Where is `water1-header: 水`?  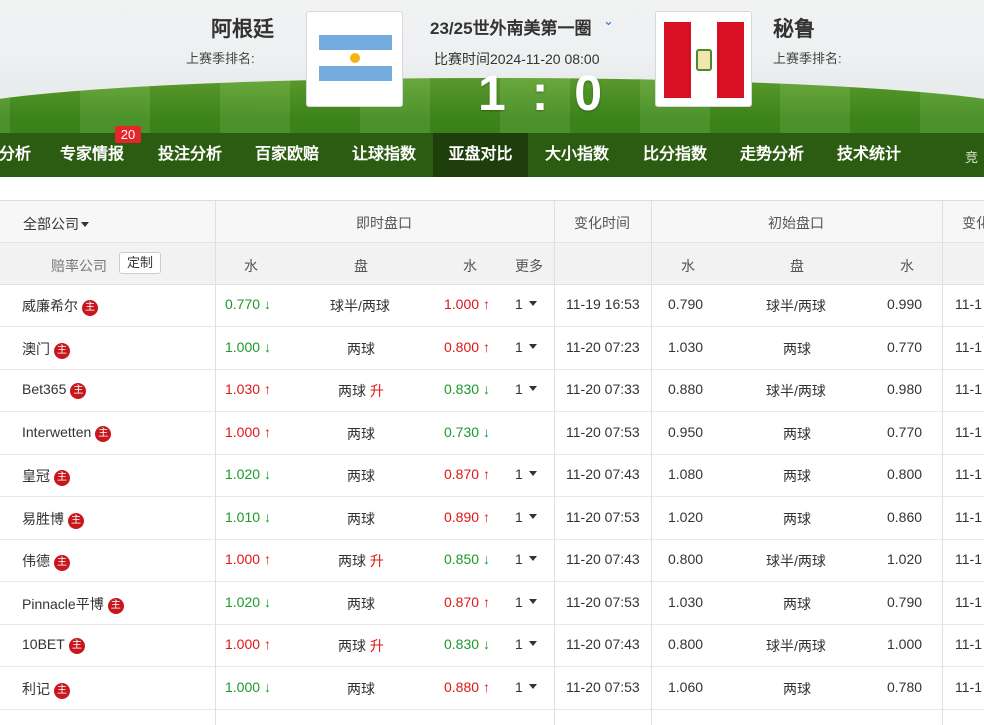
water1-header: 水 is located at coordinates (251, 266).